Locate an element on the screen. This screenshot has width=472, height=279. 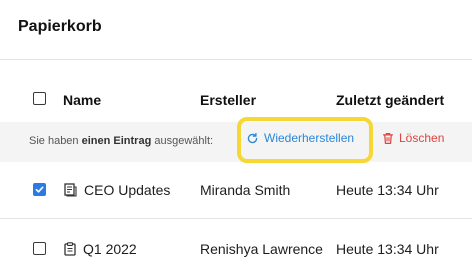
restore-button: Wiederherstellen is located at coordinates (300, 138).